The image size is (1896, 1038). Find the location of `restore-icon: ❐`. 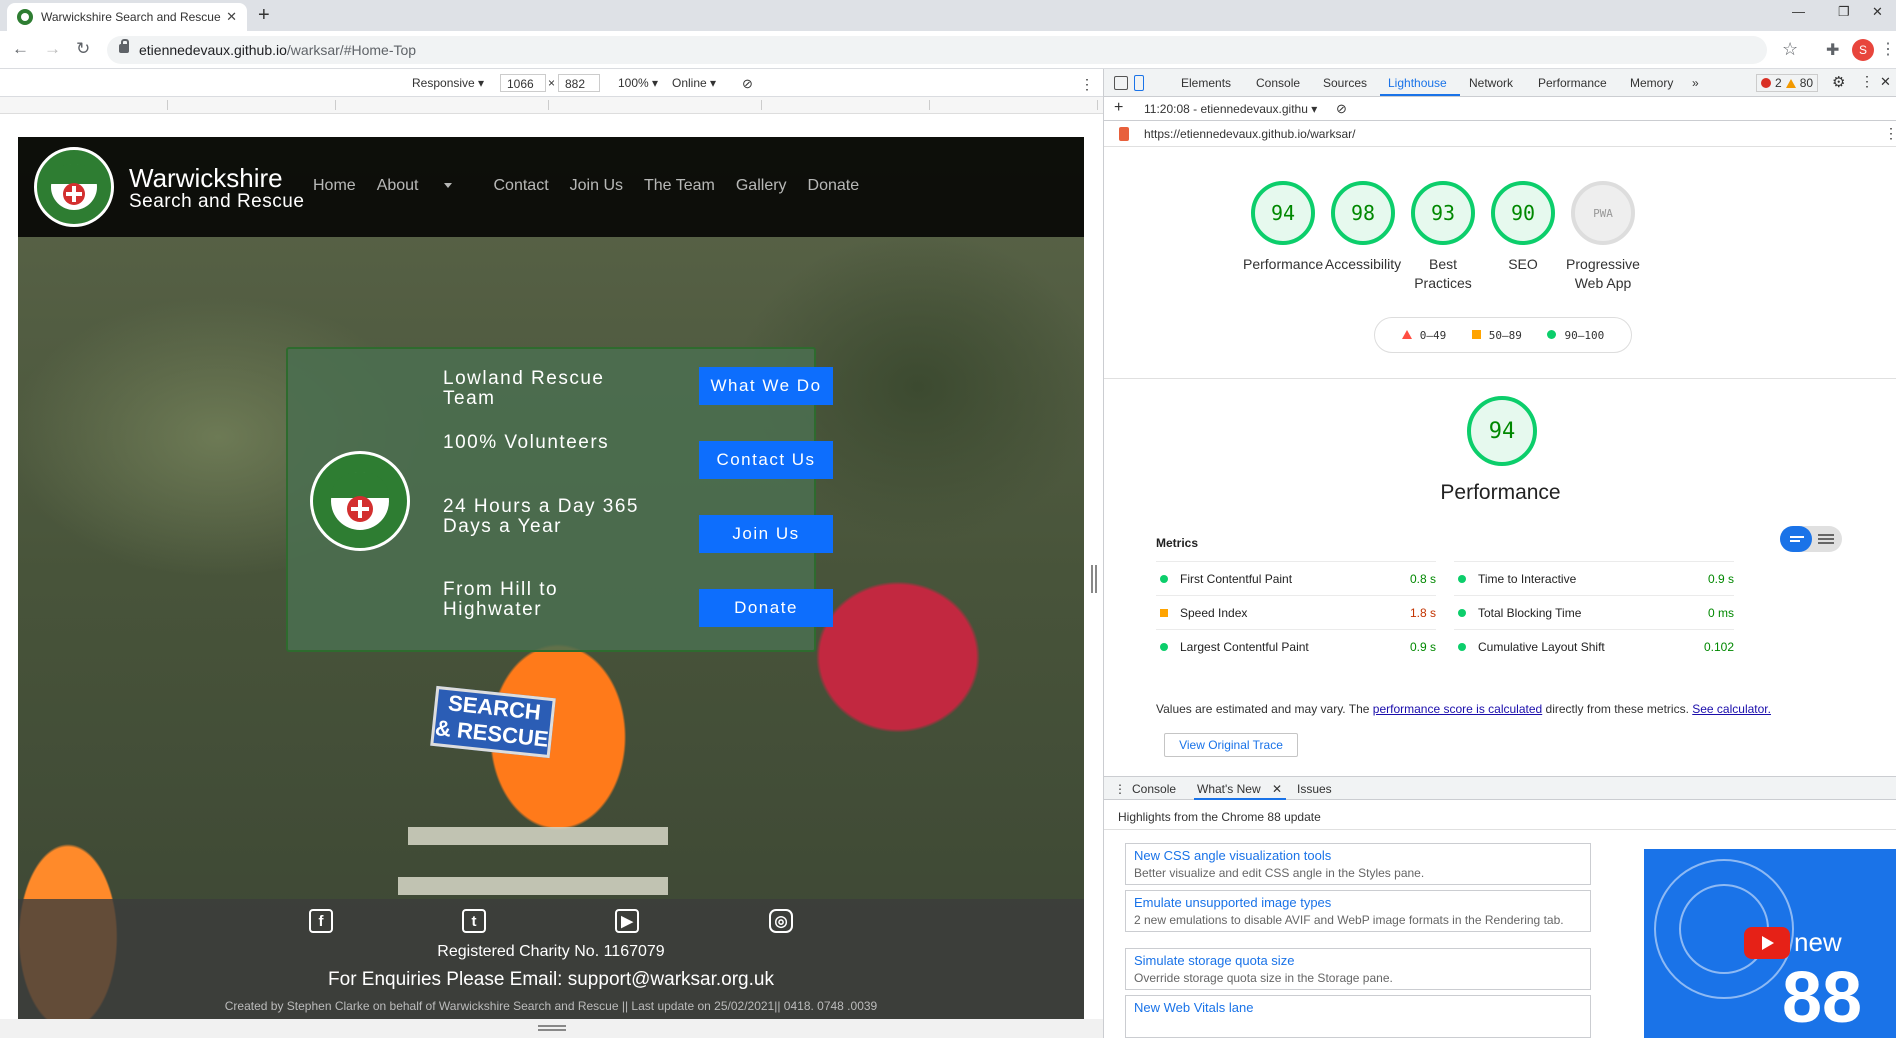

restore-icon: ❐ is located at coordinates (1844, 12).